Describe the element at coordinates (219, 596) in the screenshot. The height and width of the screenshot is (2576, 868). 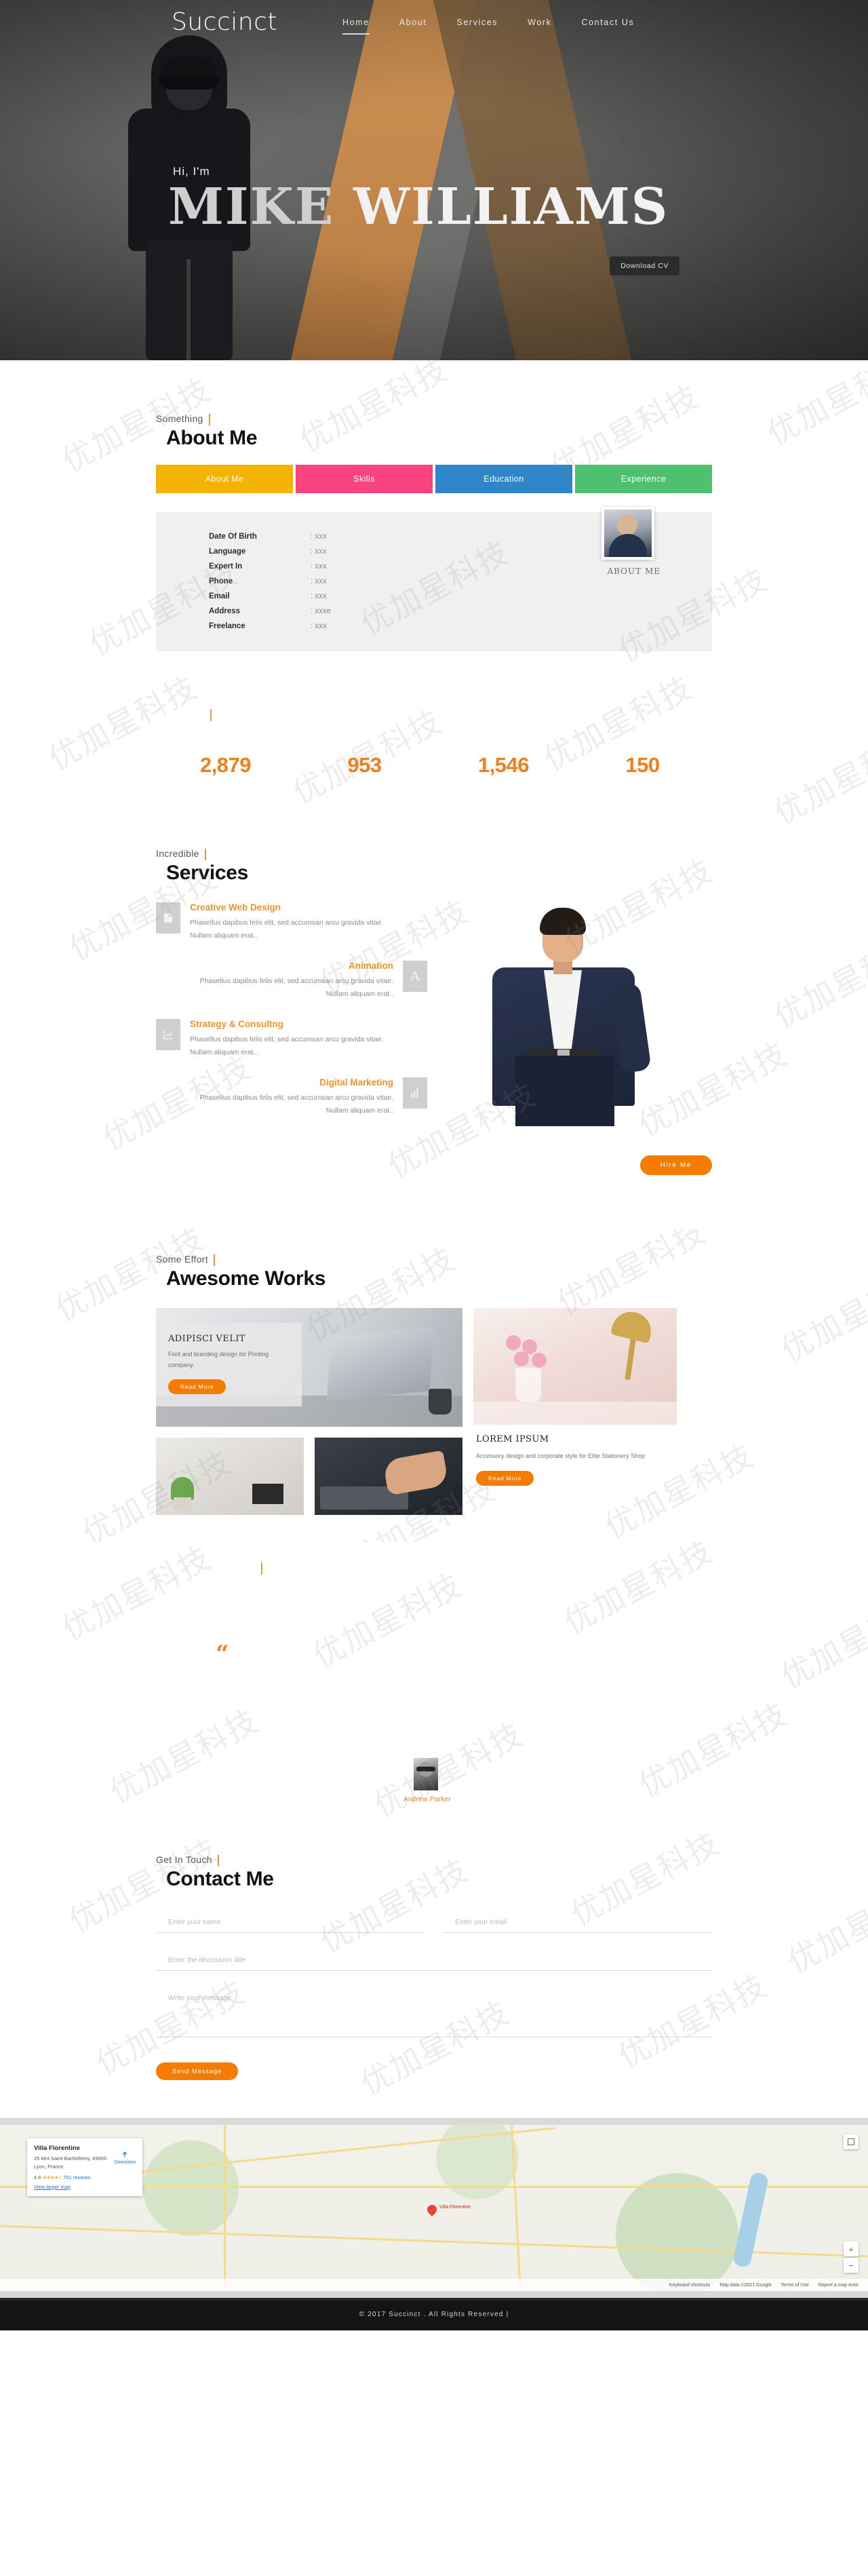
I see `info-label: Email` at that location.